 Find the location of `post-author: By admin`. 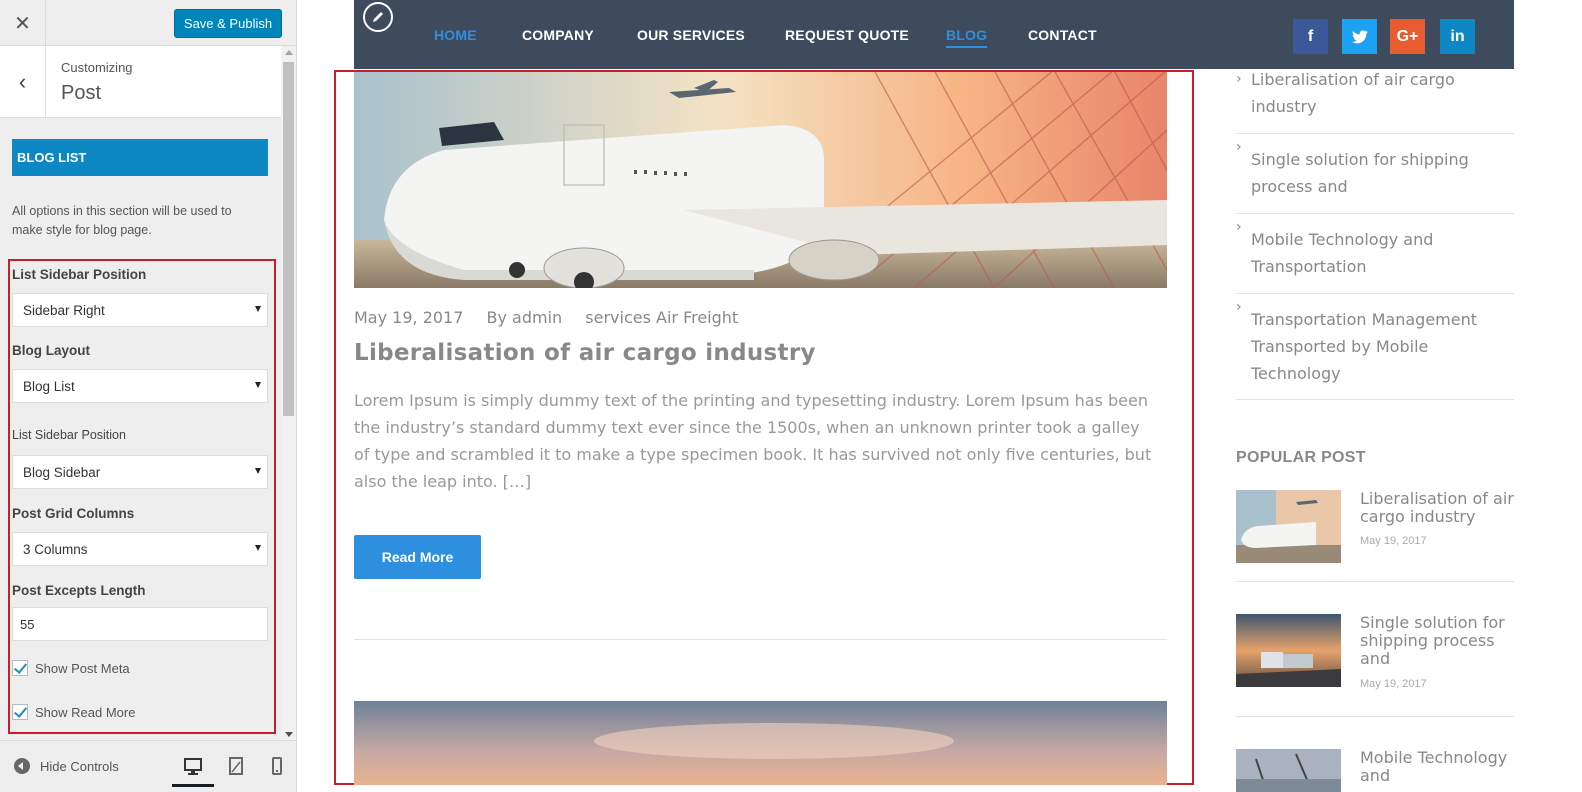

post-author: By admin is located at coordinates (525, 317).